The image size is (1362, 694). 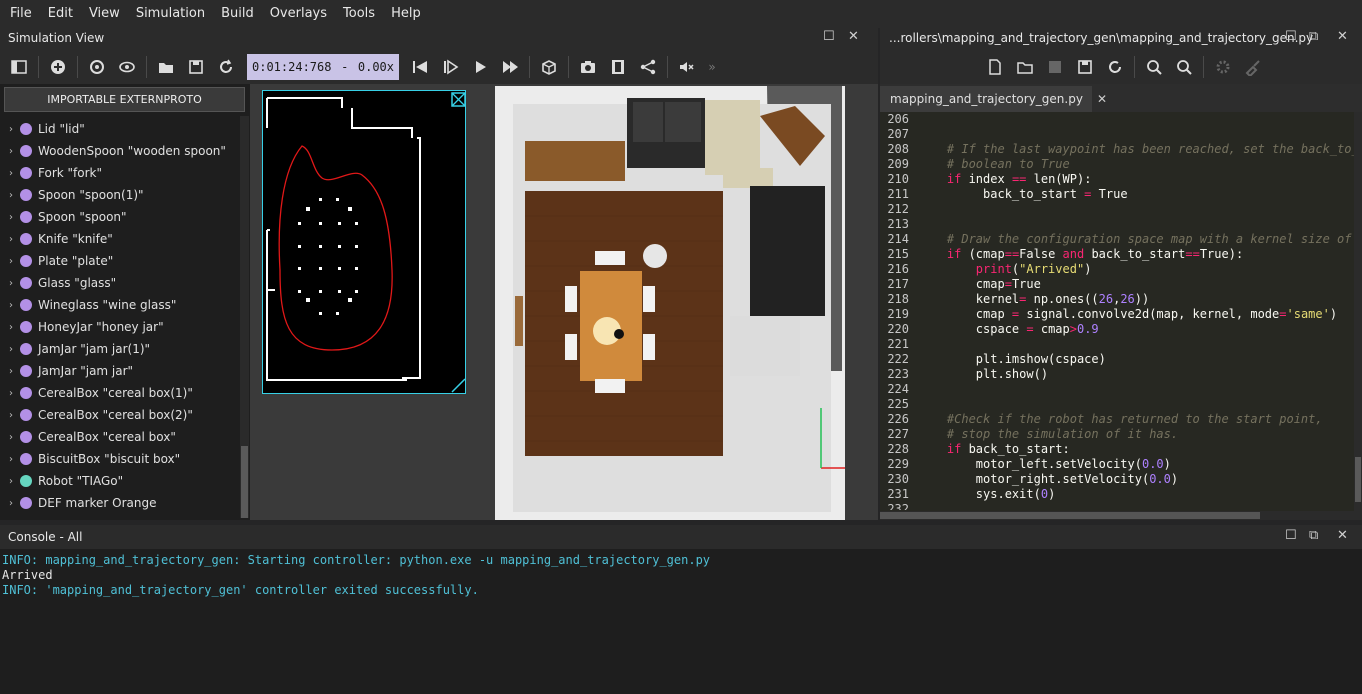 I want to click on scene-tree-item: › DEF marker Orange, so click(x=120, y=503).